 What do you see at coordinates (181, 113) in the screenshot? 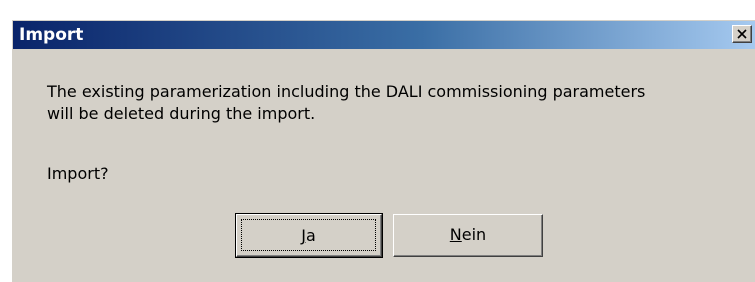
I see `message-line-2: will be deleted during the import.` at bounding box center [181, 113].